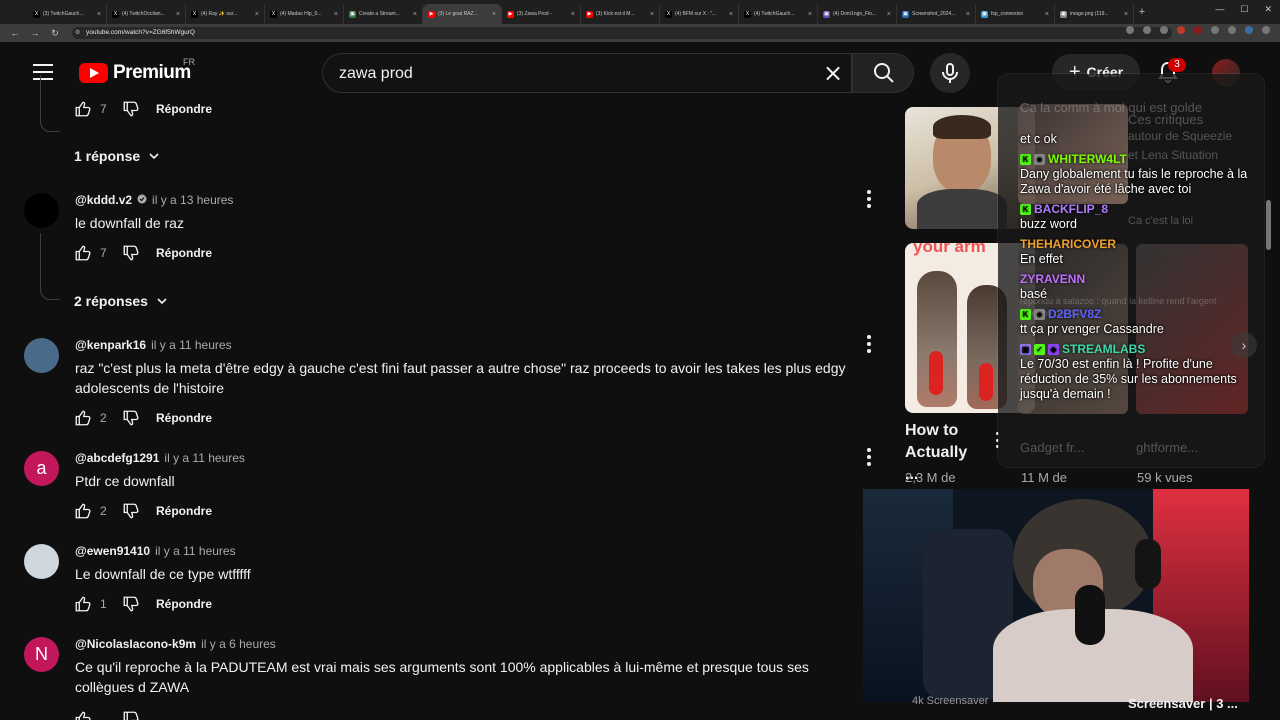 This screenshot has height=720, width=1280. I want to click on page-scrollbar, so click(1268, 225).